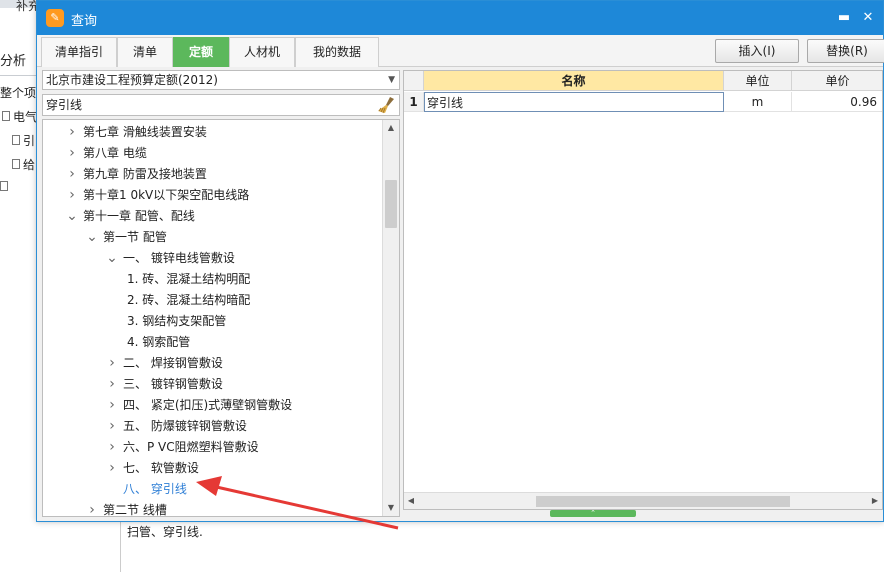 This screenshot has width=884, height=572. I want to click on tab-quota: 定额, so click(201, 52).